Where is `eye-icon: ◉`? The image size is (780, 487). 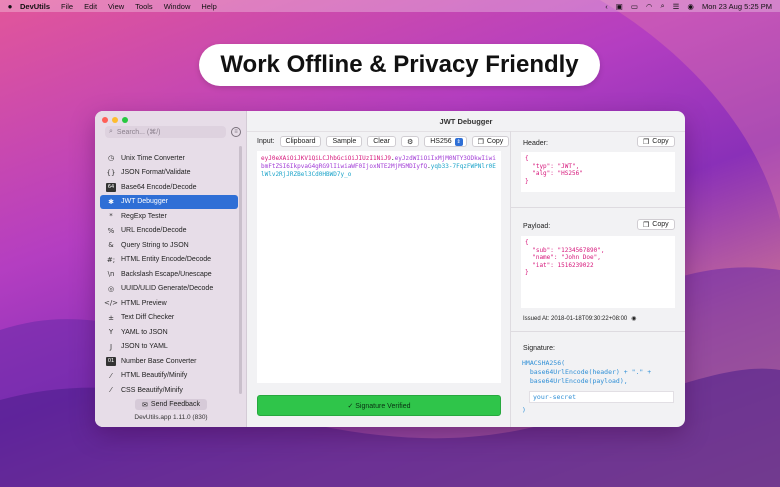
eye-icon: ◉ is located at coordinates (633, 318).